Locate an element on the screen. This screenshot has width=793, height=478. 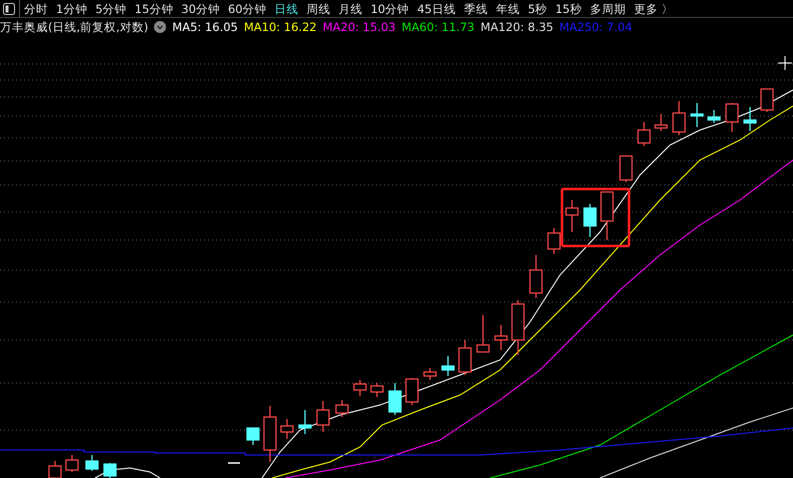
period-tab: 15分钟 is located at coordinates (154, 8).